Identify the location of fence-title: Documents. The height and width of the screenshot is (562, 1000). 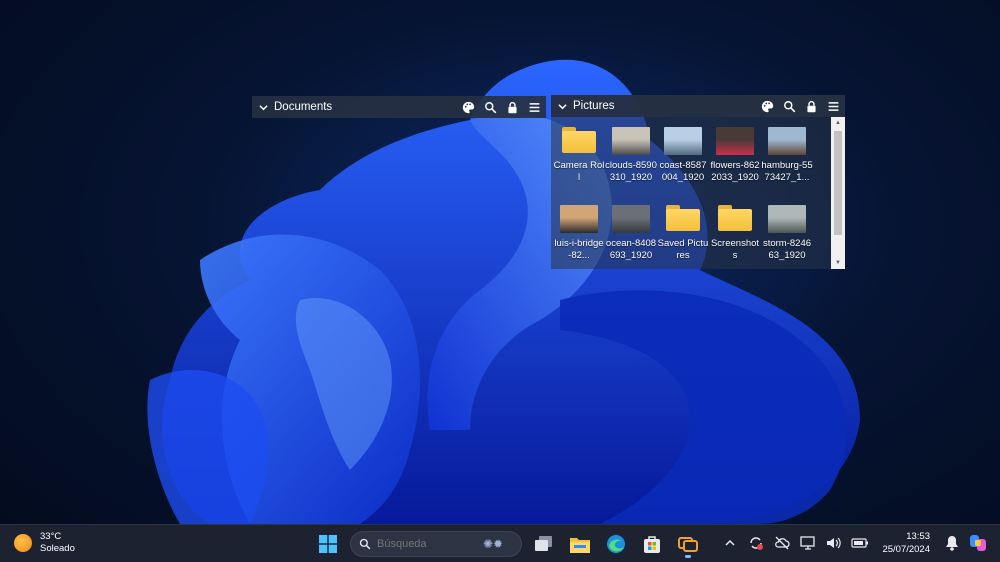
(303, 107).